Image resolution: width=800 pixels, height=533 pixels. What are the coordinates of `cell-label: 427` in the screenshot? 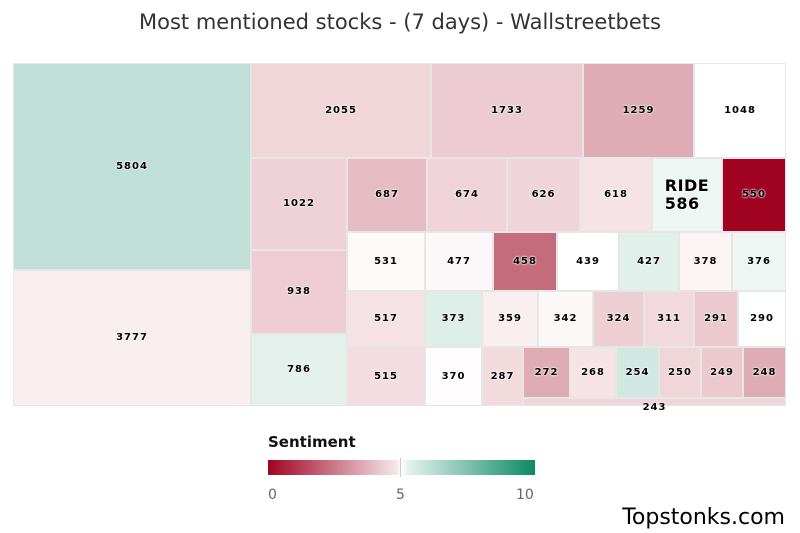 It's located at (649, 261).